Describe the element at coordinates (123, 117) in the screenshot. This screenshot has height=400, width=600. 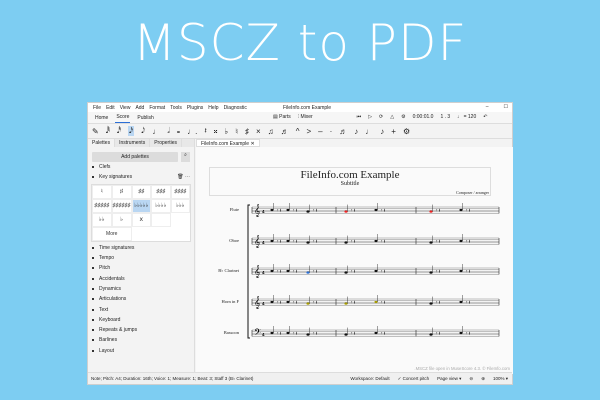
I see `tab-score: Score` at that location.